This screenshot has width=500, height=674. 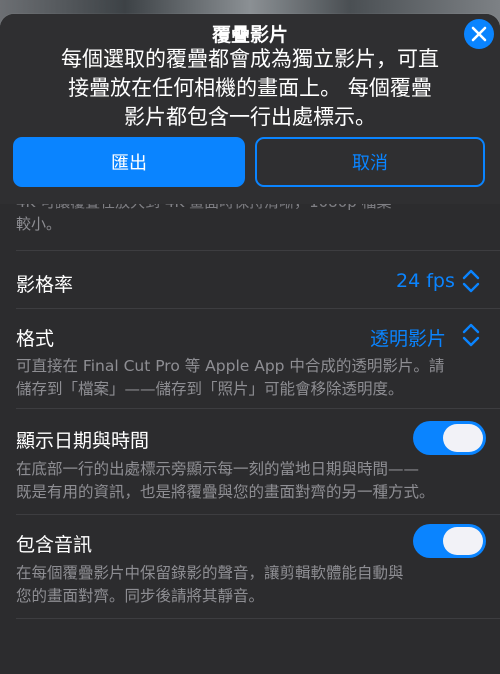 I want to click on include-audio-description-line: 在每個覆疊影片中保留錄影的聲音，讓剪輯軟體能自動與, so click(x=210, y=573).